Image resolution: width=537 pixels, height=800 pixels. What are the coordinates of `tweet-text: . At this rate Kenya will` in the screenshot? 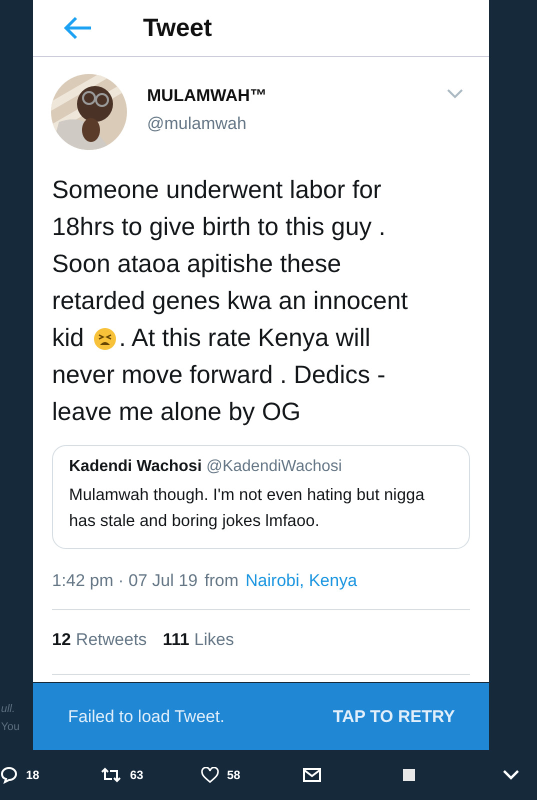 It's located at (244, 338).